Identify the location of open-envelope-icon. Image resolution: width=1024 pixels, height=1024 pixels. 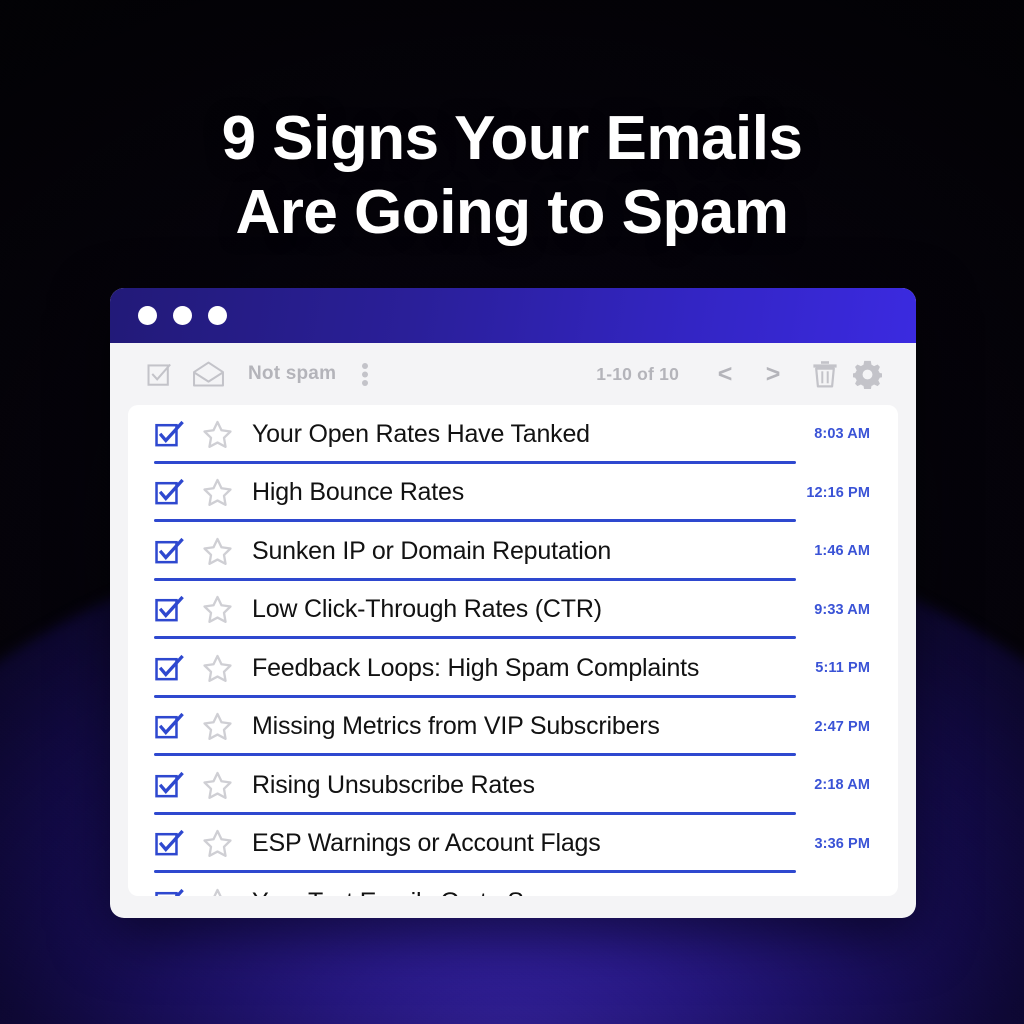
(208, 374).